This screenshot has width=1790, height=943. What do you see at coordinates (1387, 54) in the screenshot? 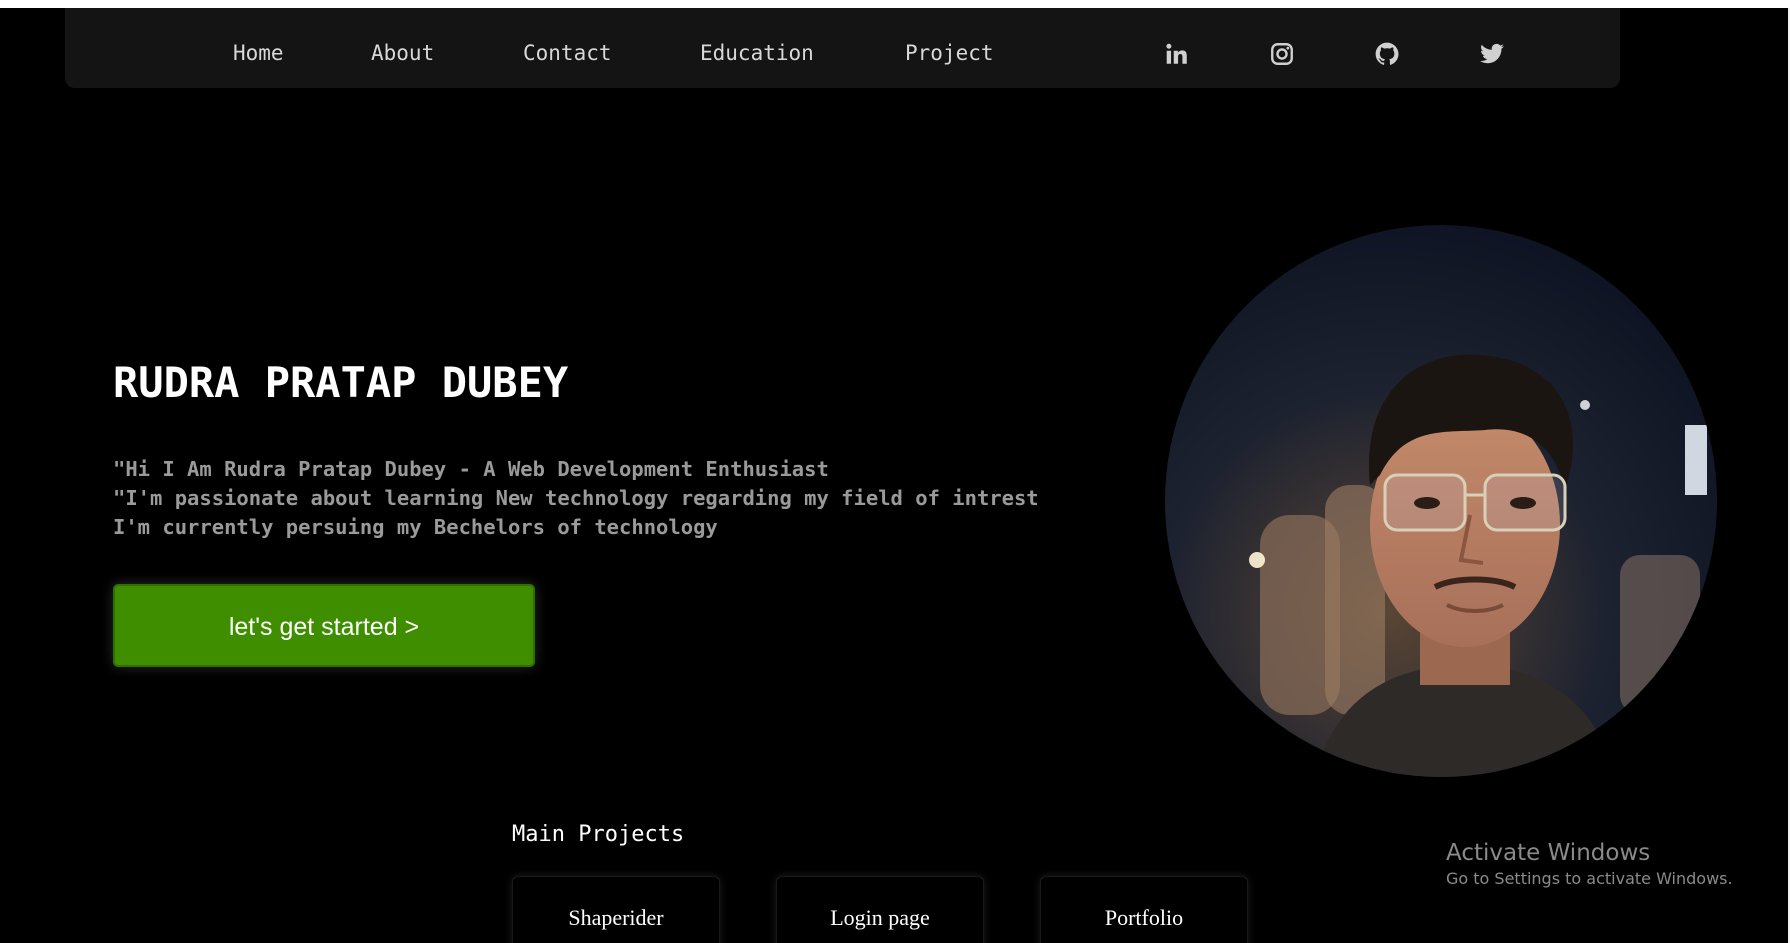
I see `github-icon` at bounding box center [1387, 54].